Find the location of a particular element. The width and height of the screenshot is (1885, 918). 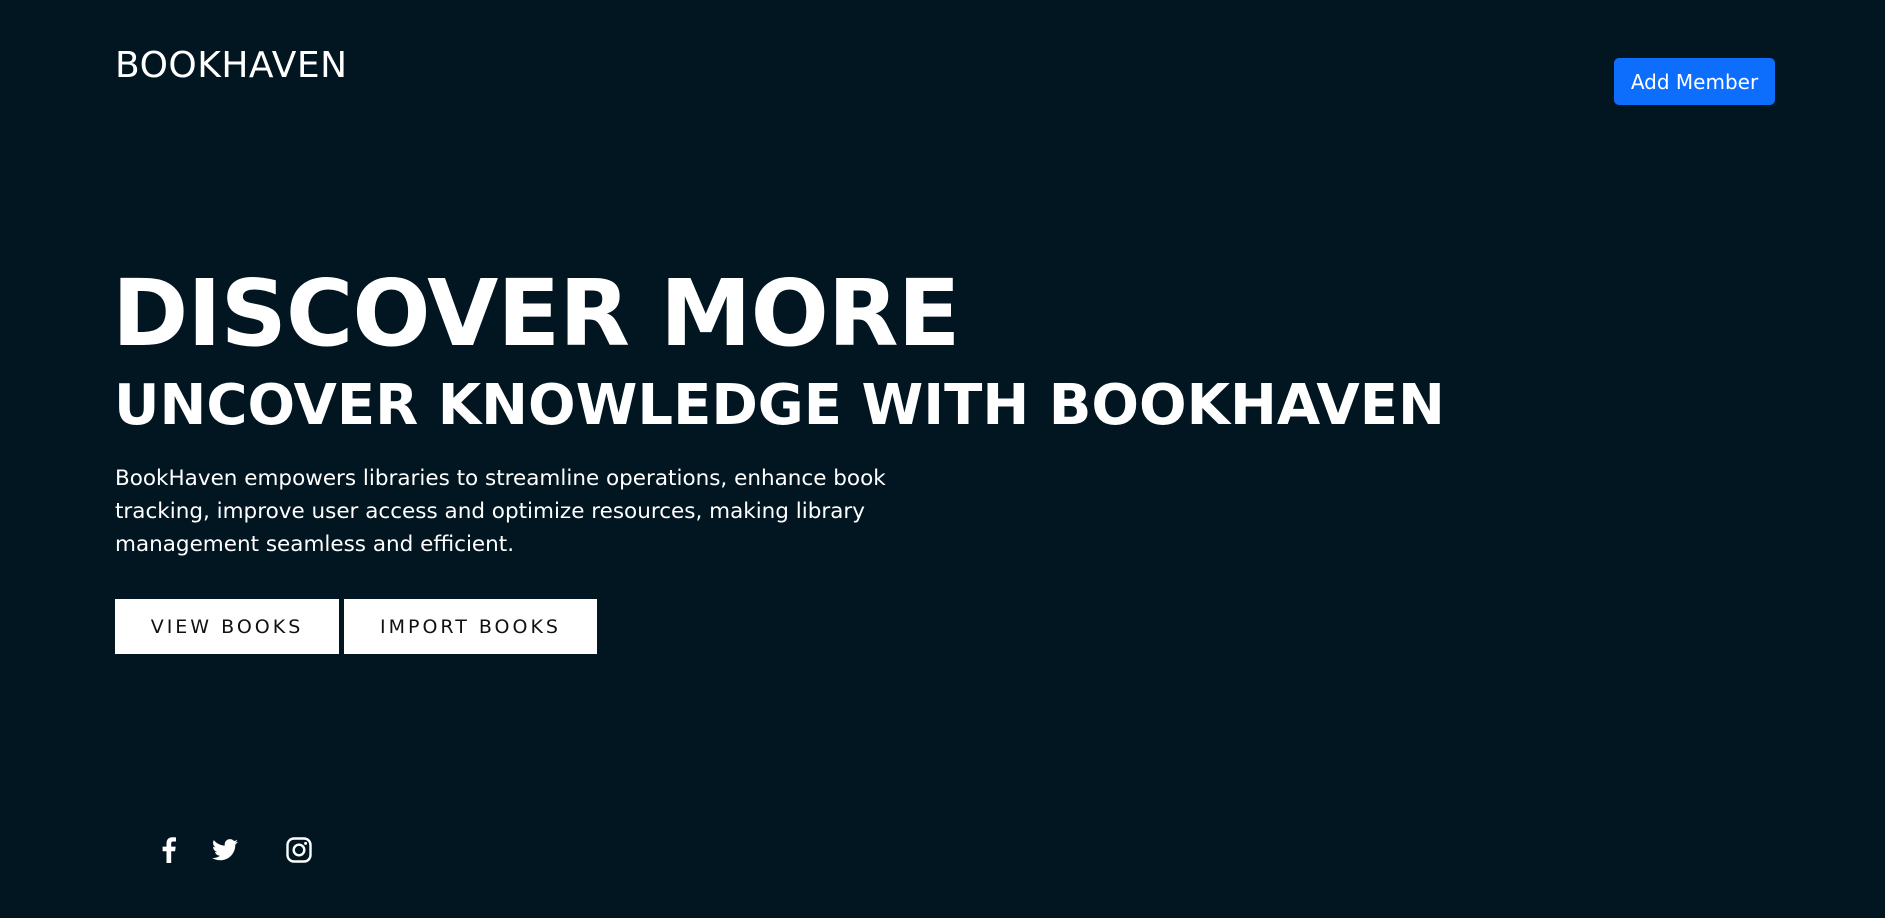

social-links is located at coordinates (234, 850).